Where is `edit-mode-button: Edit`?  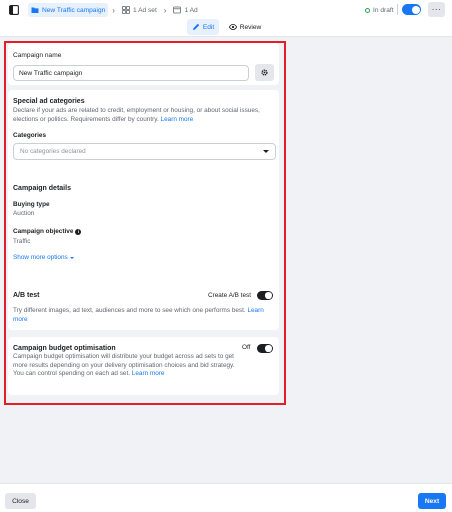
edit-mode-button: Edit is located at coordinates (203, 27).